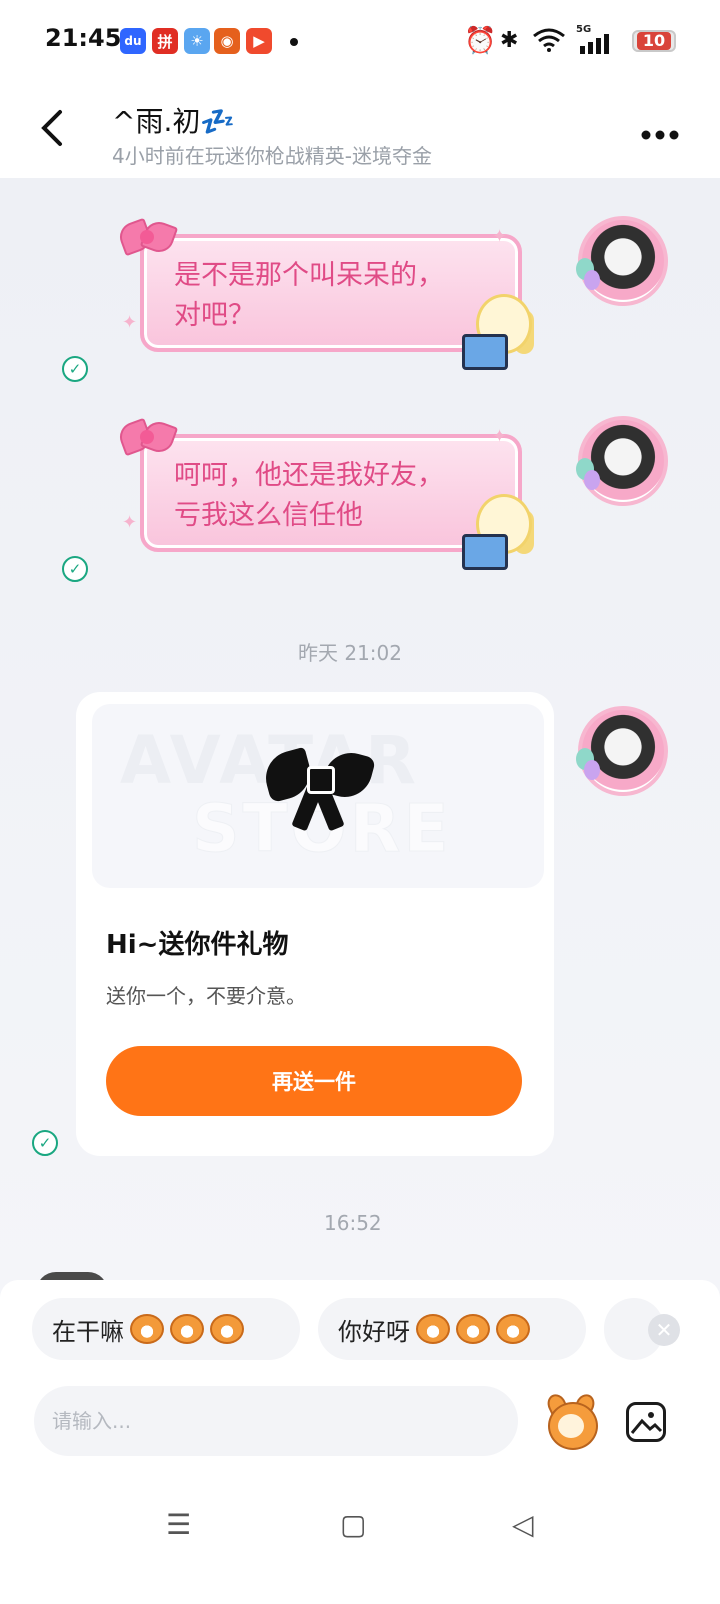 This screenshot has width=720, height=1604. Describe the element at coordinates (88, 1331) in the screenshot. I see `quick-reply-label: 在干嘛` at that location.